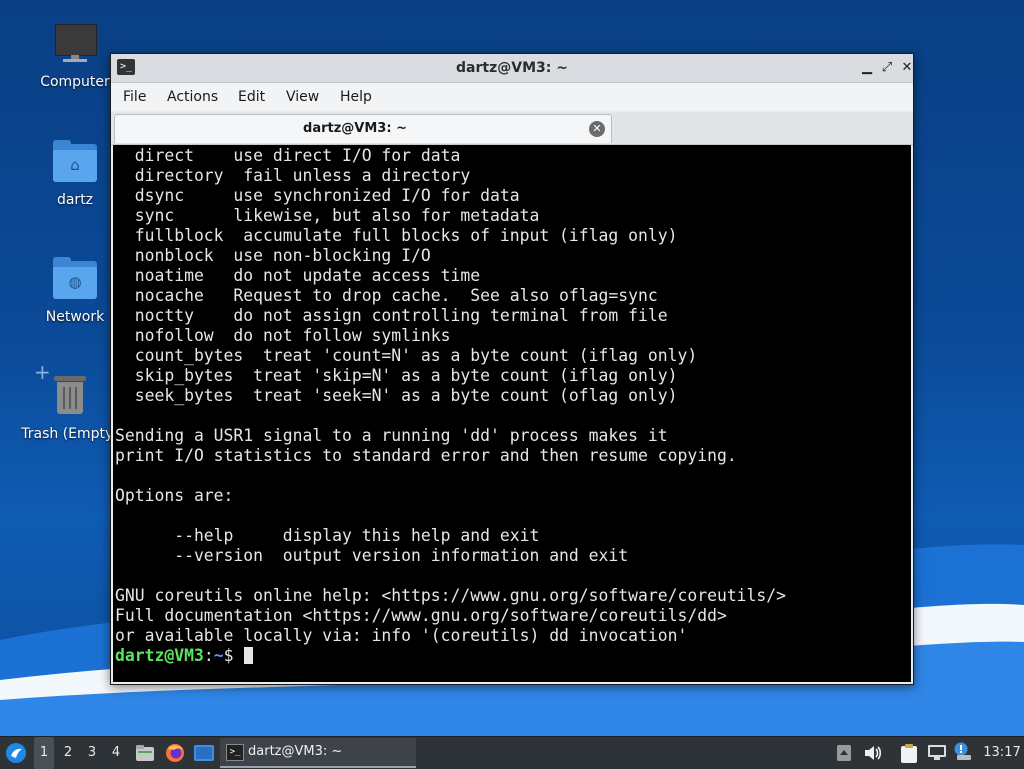 This screenshot has height=769, width=1024. Describe the element at coordinates (298, 275) in the screenshot. I see `terminal-line: noatime do not update access time` at that location.